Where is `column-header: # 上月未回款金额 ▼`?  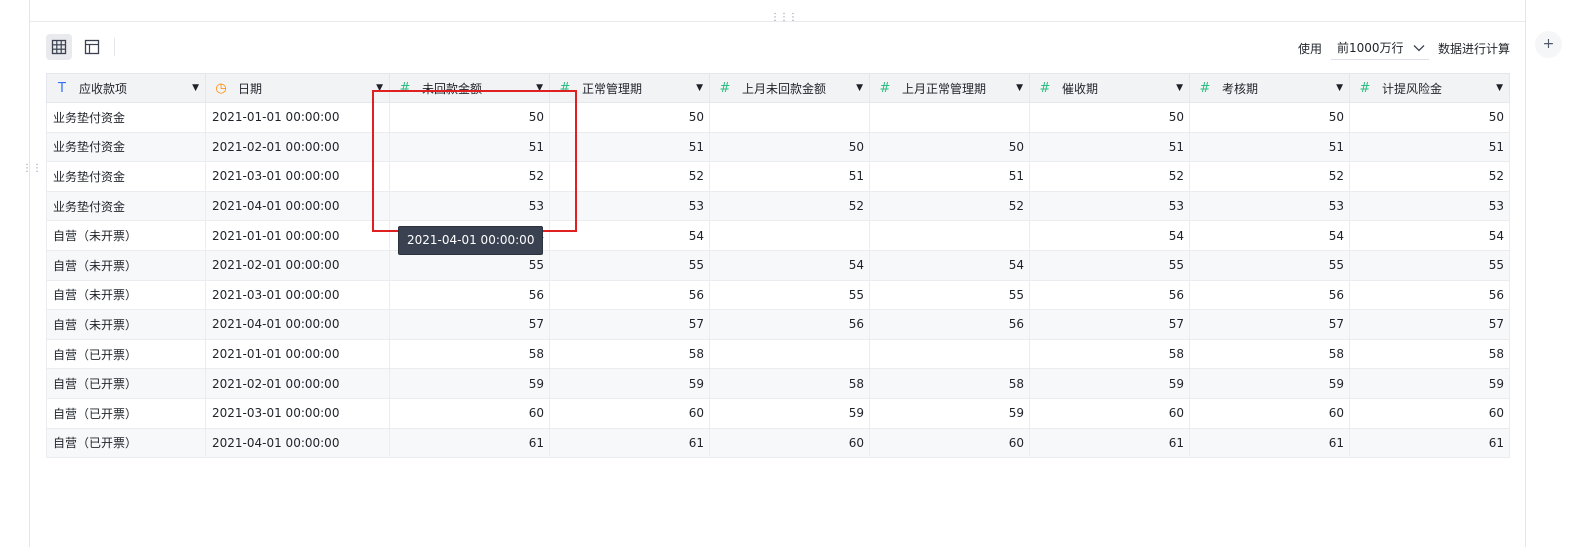
column-header: # 上月未回款金额 ▼ is located at coordinates (789, 88).